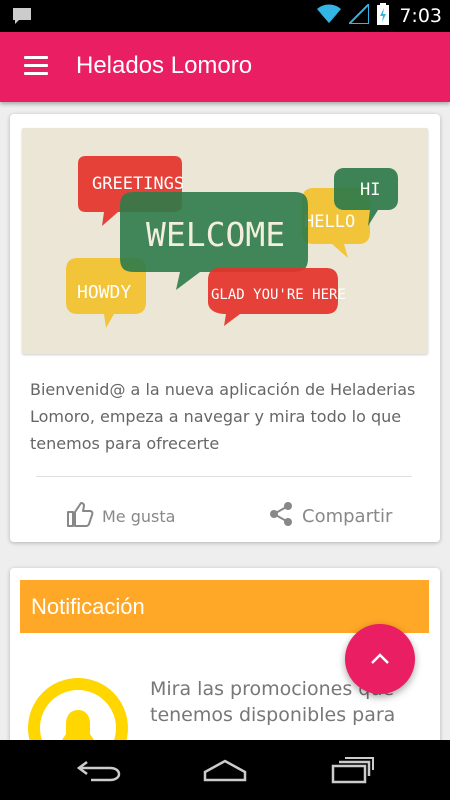  I want to click on app-title: Helados Lomoro, so click(164, 65).